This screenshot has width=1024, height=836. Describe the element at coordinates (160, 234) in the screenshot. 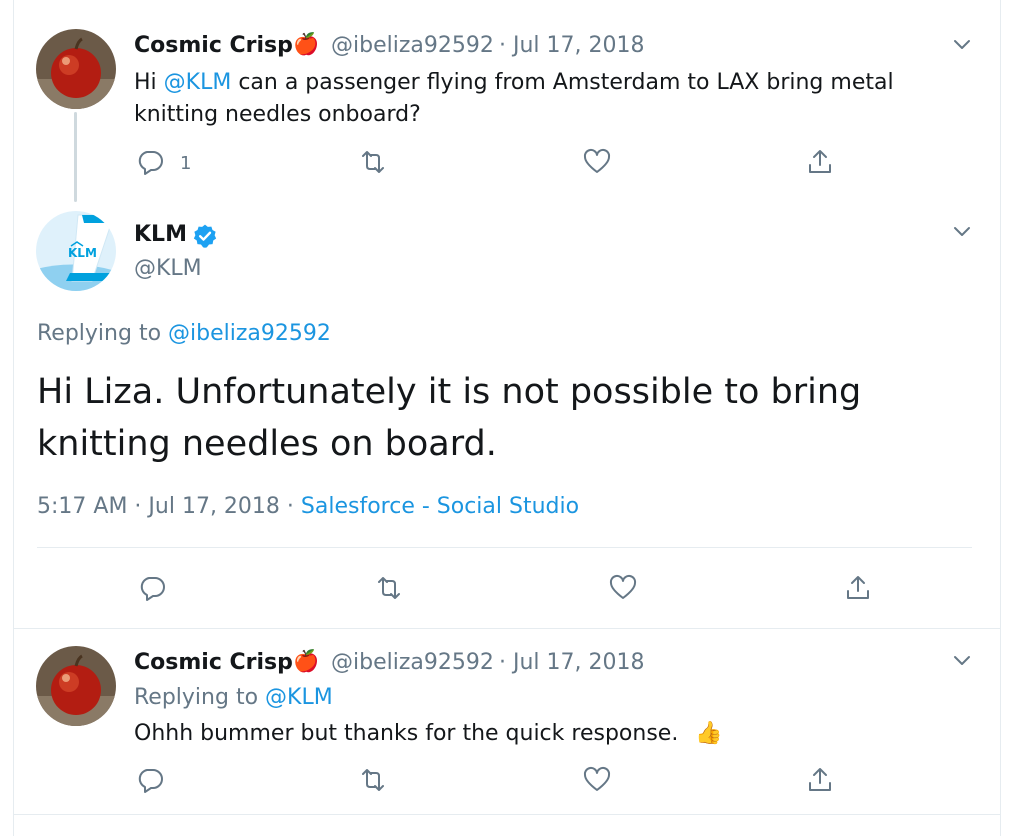

I see `author-name: KLM` at that location.